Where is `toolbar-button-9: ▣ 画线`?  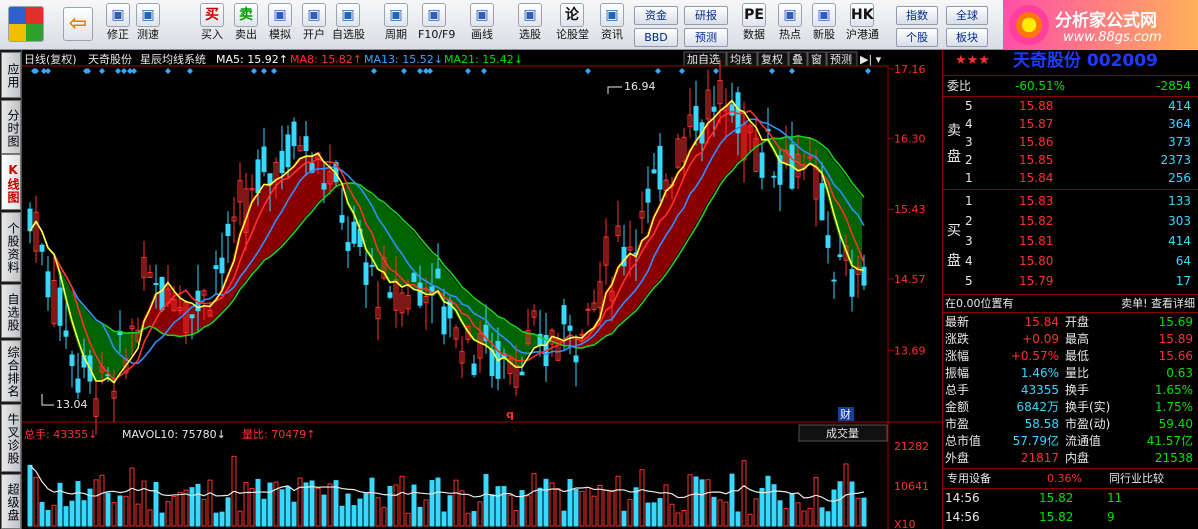 toolbar-button-9: ▣ 画线 is located at coordinates (482, 25).